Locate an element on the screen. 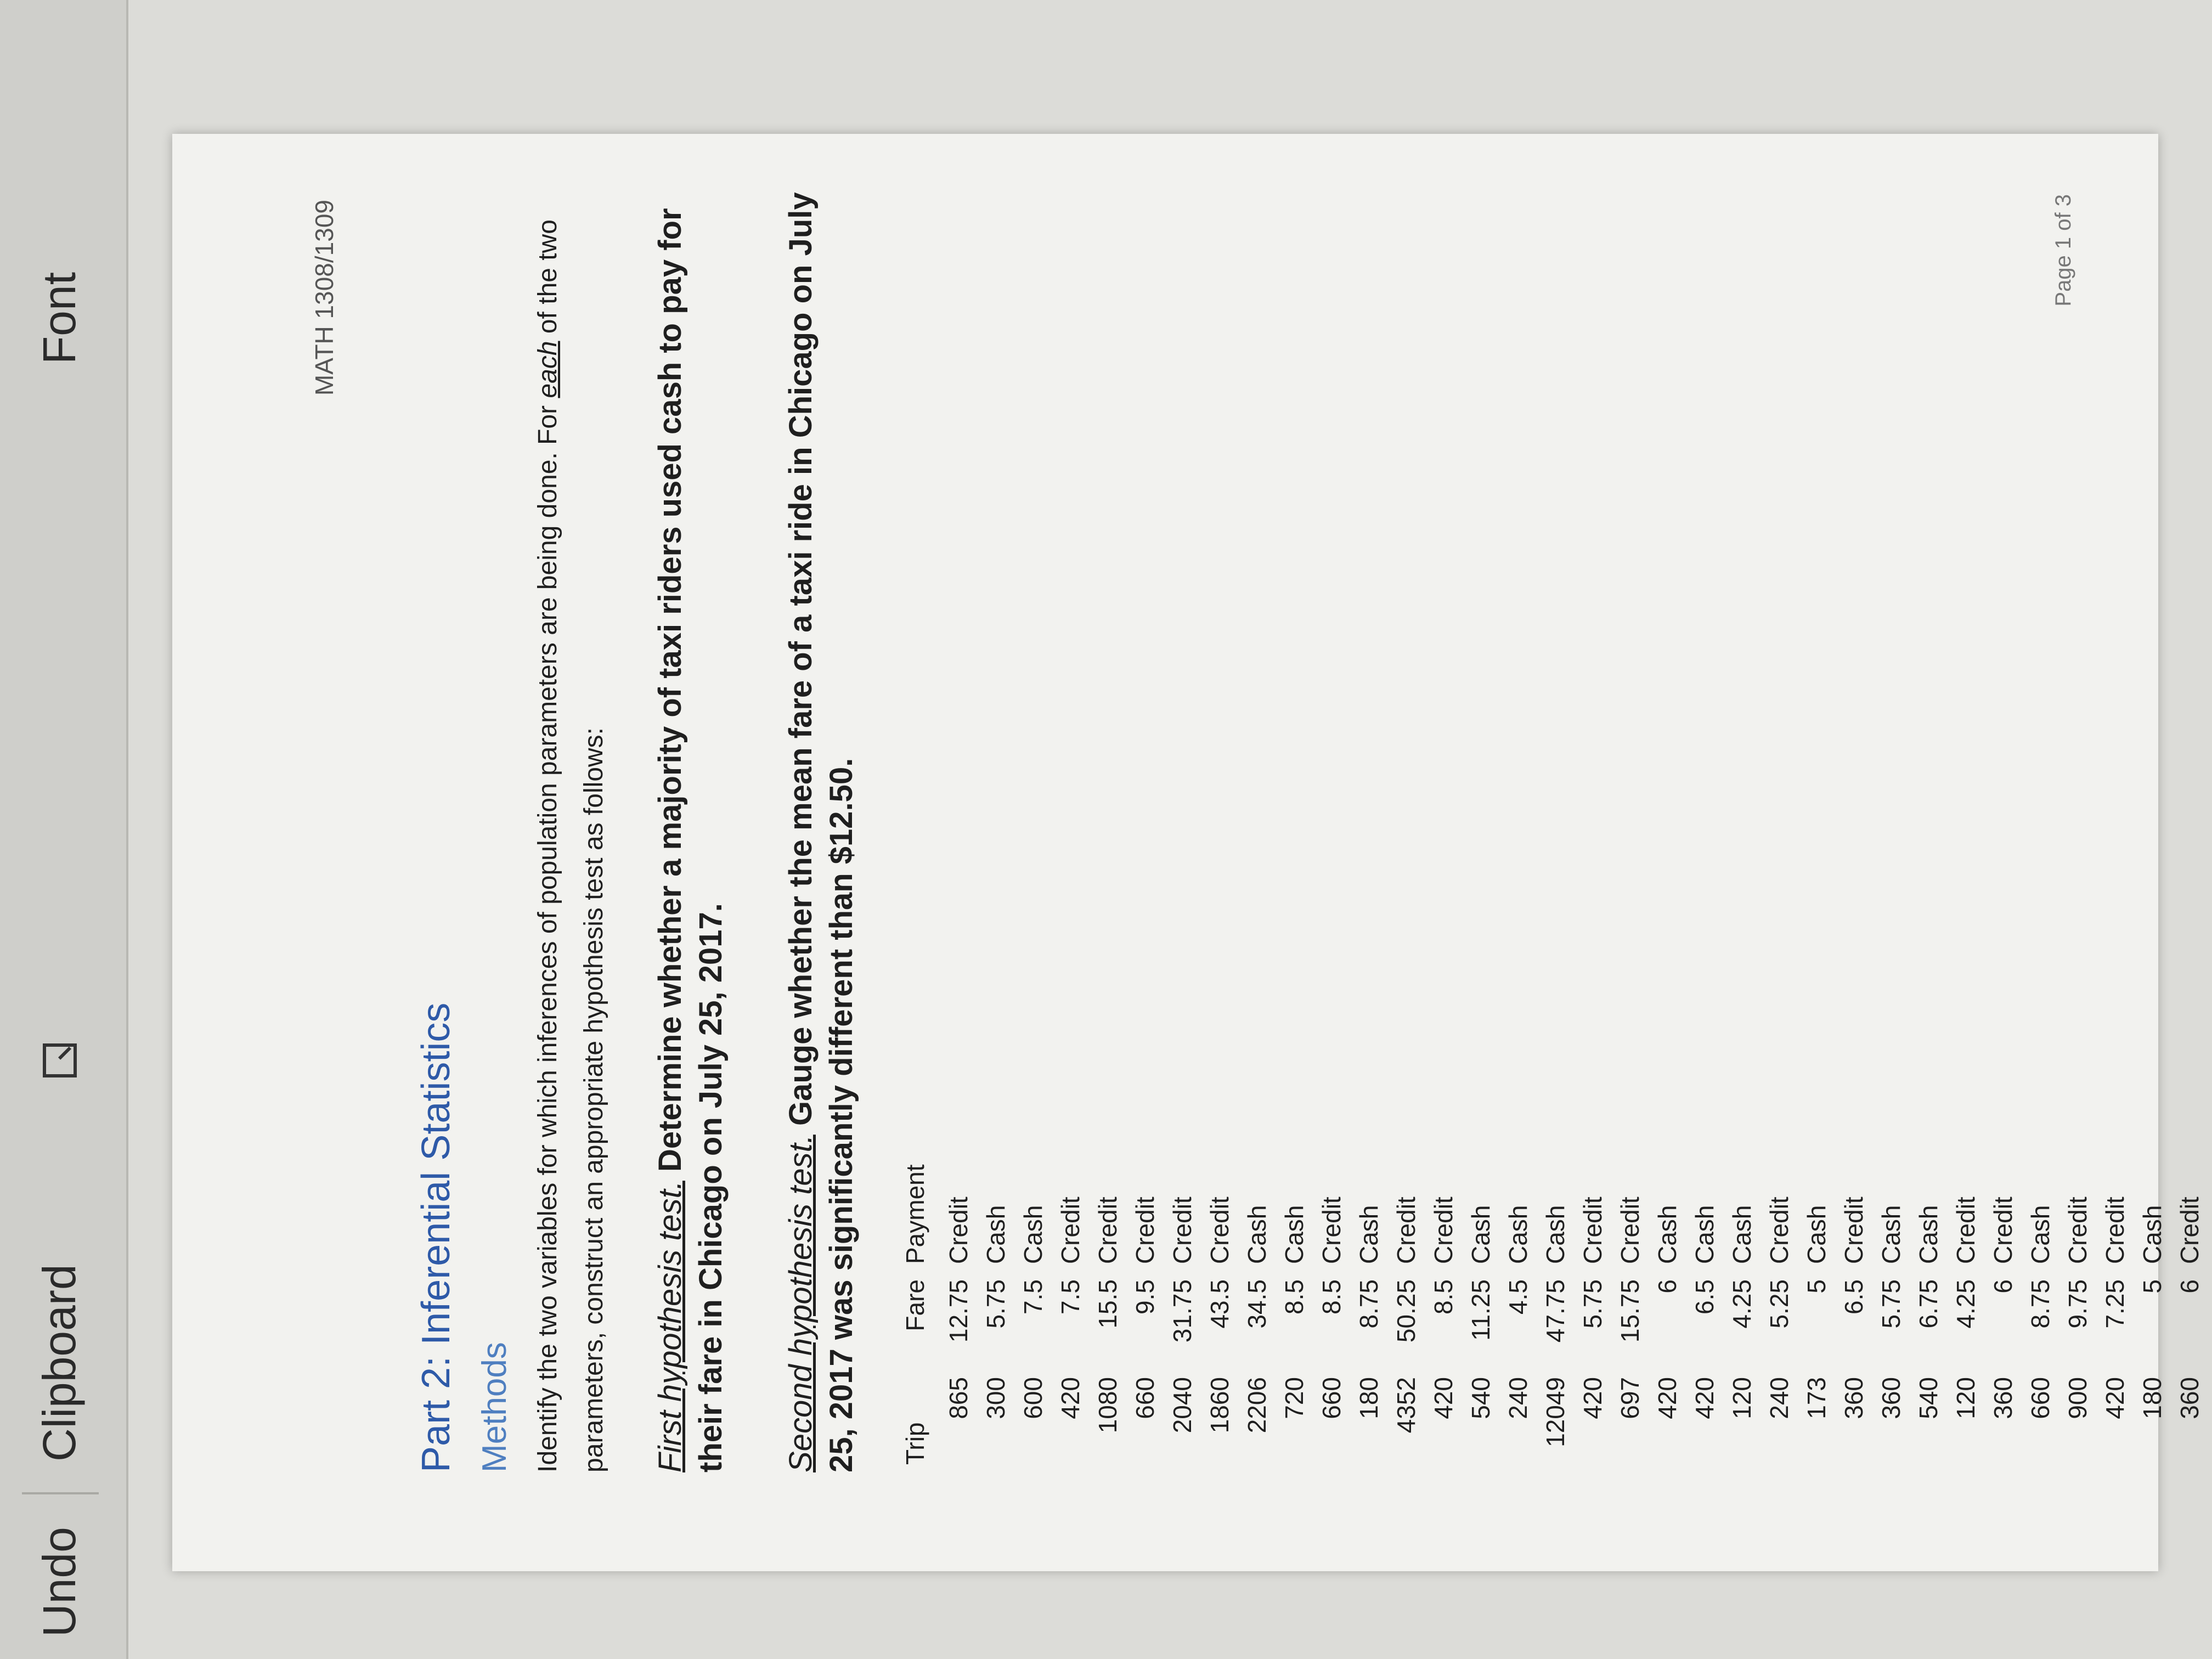 The height and width of the screenshot is (1659, 2212). clipboard-group-label: Clipboard is located at coordinates (59, 1363).